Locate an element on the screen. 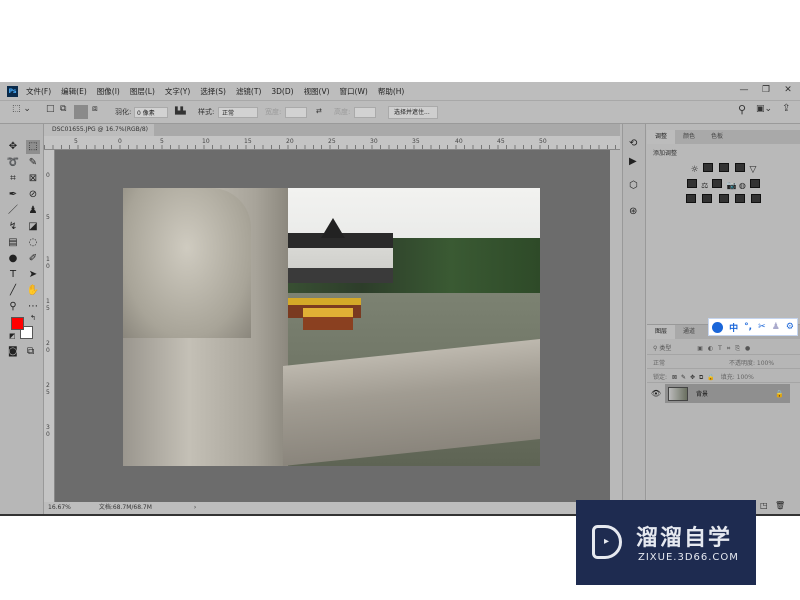 The image size is (800, 600). pen-tool-icon: ✐ is located at coordinates (33, 259).